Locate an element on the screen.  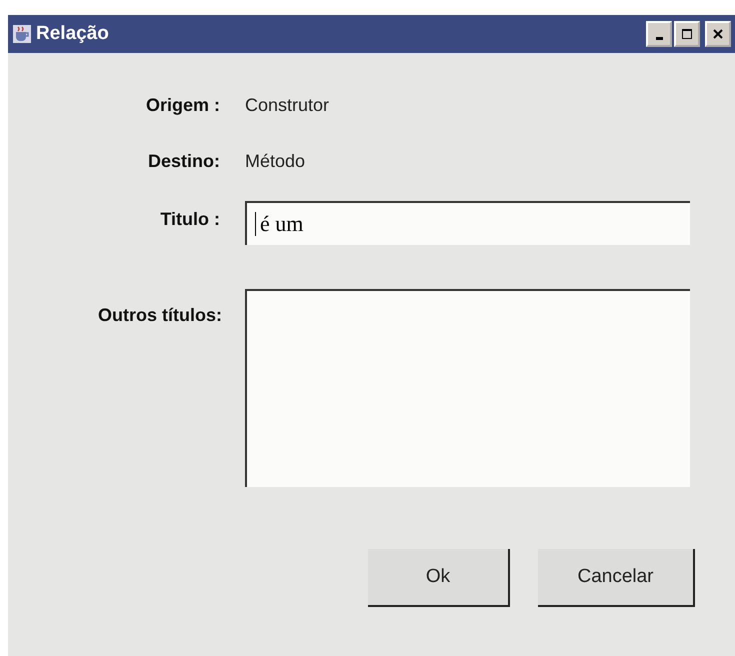
minimize-icon is located at coordinates (659, 38).